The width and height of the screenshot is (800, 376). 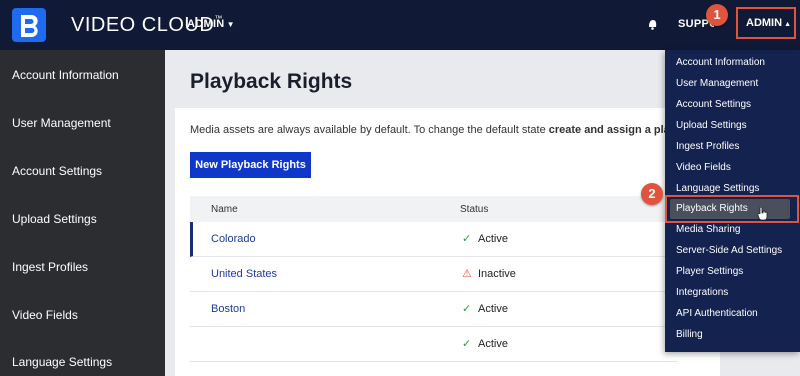 What do you see at coordinates (50, 267) in the screenshot?
I see `sidebar-item-ingest-profiles: Ingest Profiles` at bounding box center [50, 267].